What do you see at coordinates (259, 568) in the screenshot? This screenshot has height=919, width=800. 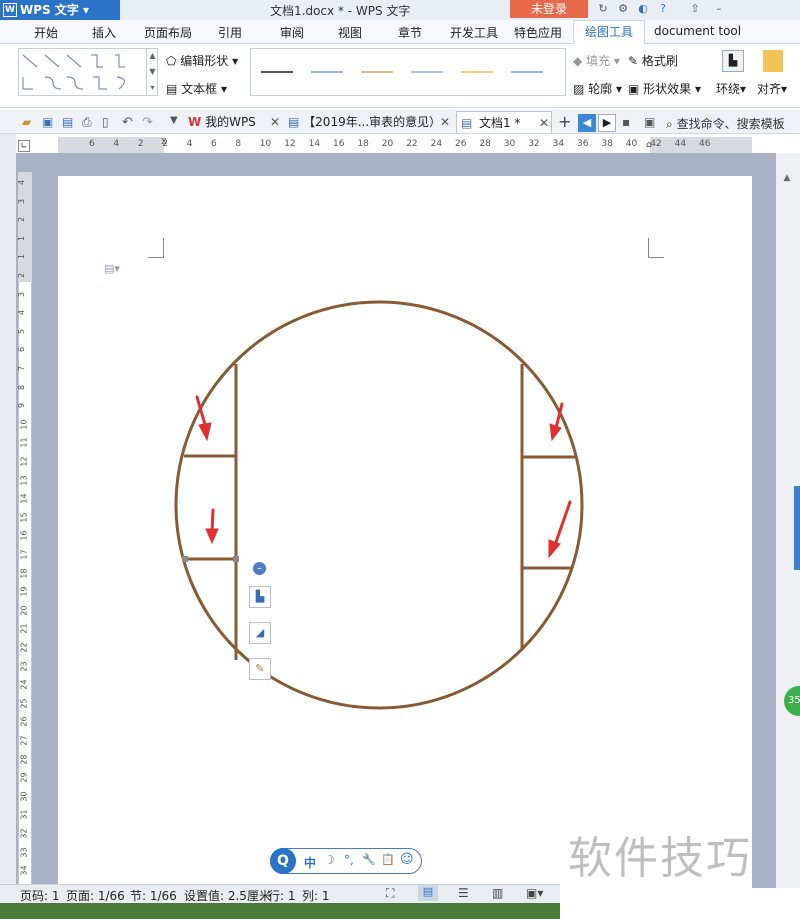 I see `collapse-toolbar-icon: –` at bounding box center [259, 568].